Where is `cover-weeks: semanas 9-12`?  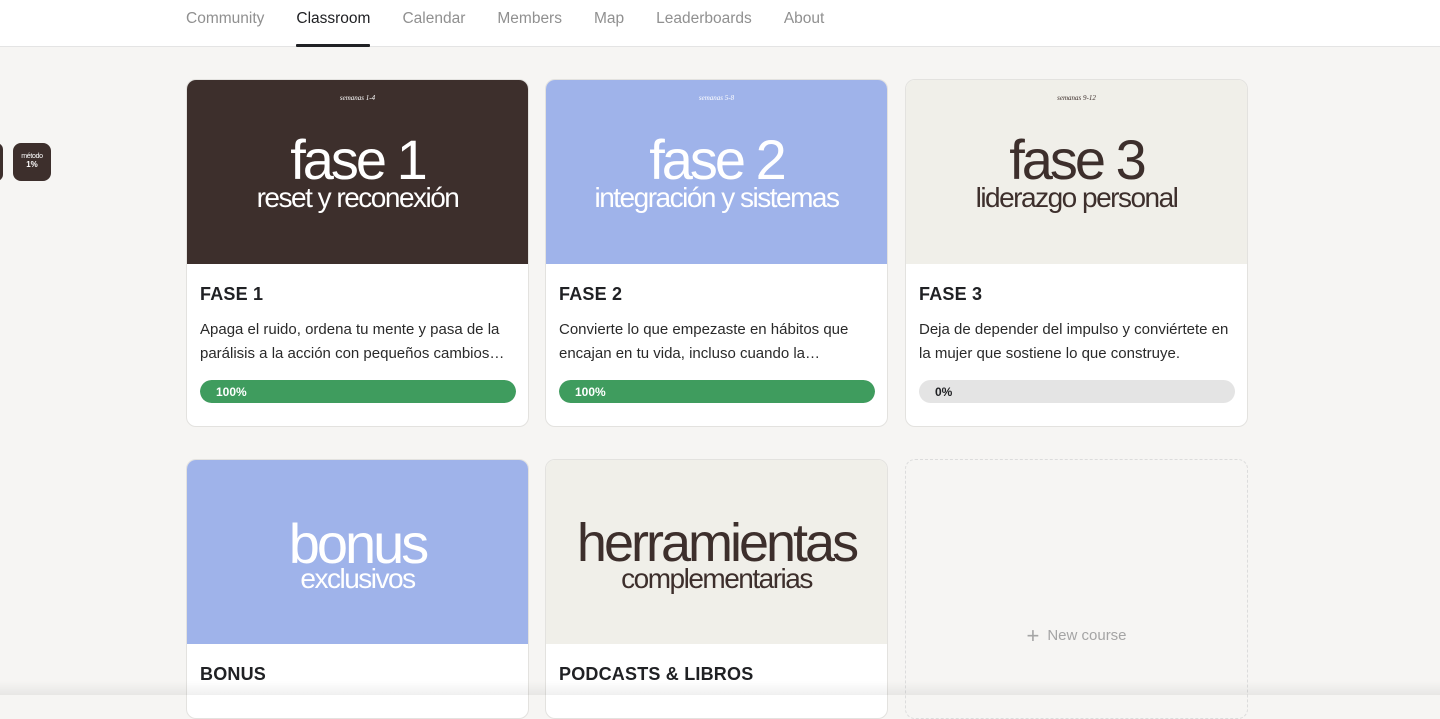
cover-weeks: semanas 9-12 is located at coordinates (1076, 98).